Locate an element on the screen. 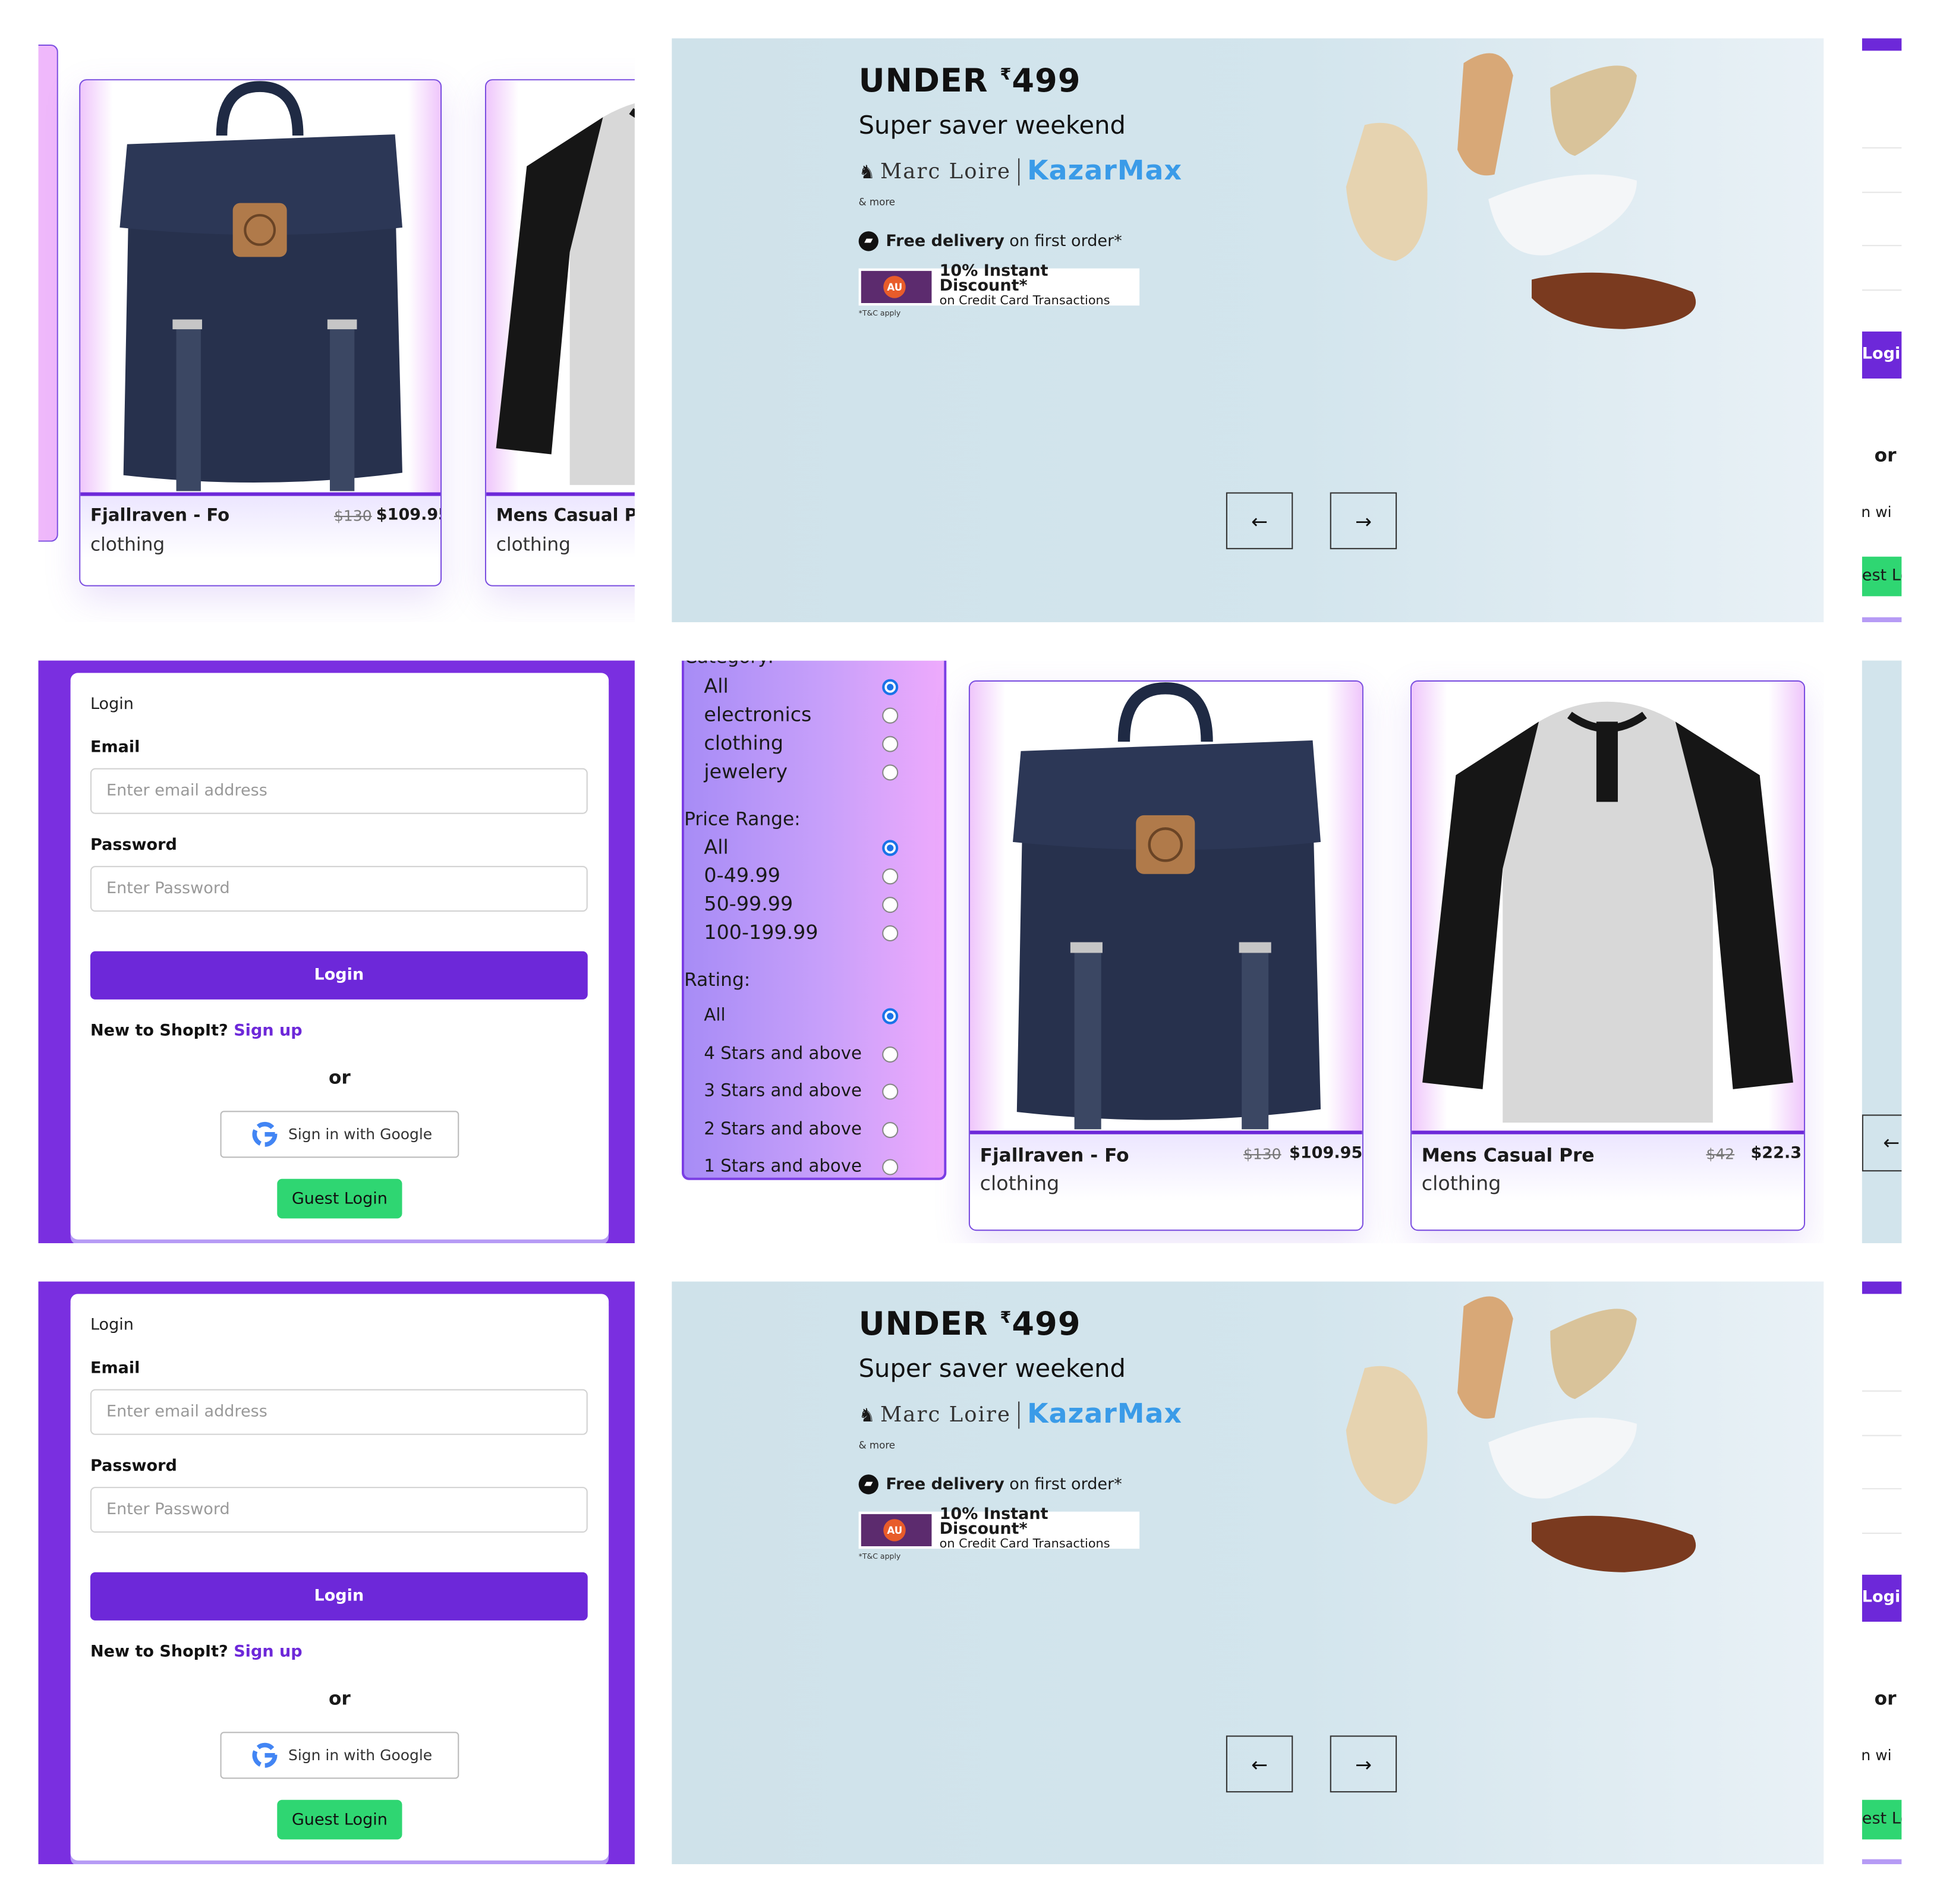  banner-subtitle: Super saver weekend is located at coordinates (992, 125).